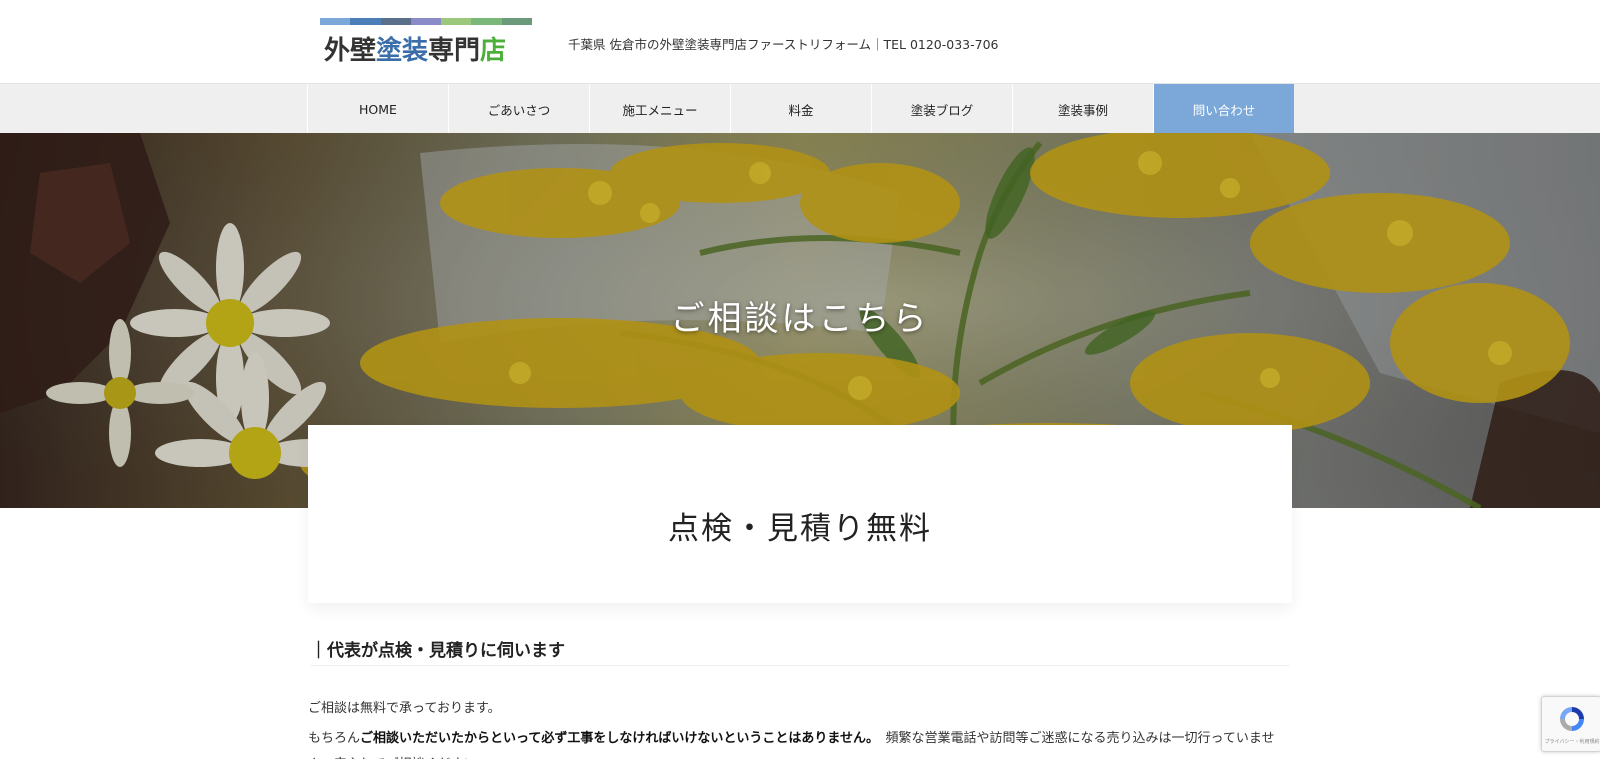  What do you see at coordinates (1572, 719) in the screenshot?
I see `recaptcha-icon` at bounding box center [1572, 719].